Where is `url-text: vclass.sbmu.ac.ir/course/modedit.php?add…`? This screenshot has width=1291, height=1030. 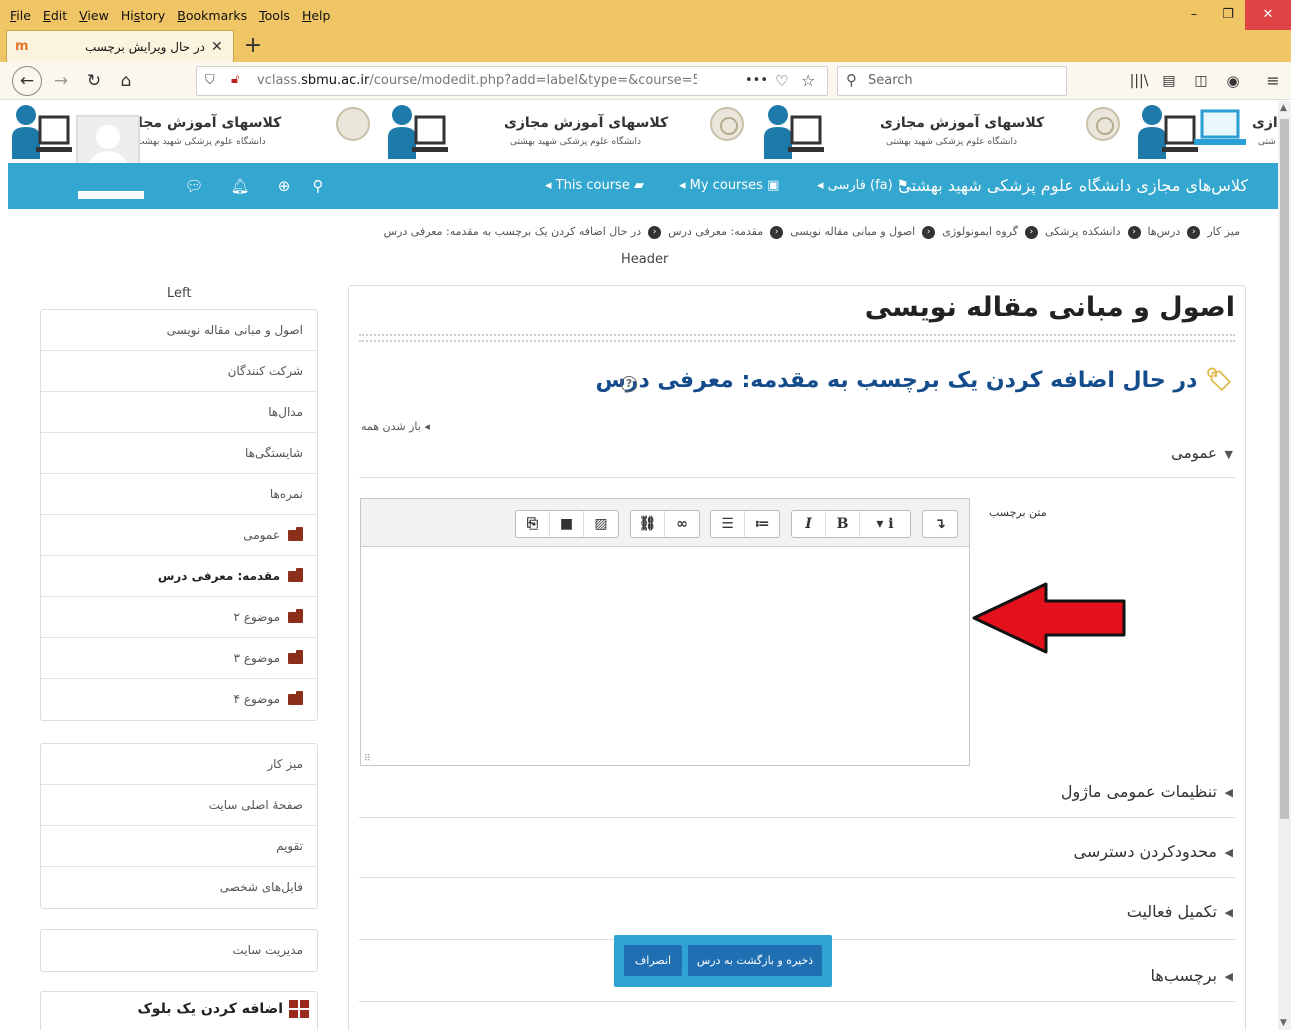
url-text: vclass.sbmu.ac.ir/course/modedit.php?add… is located at coordinates (477, 81).